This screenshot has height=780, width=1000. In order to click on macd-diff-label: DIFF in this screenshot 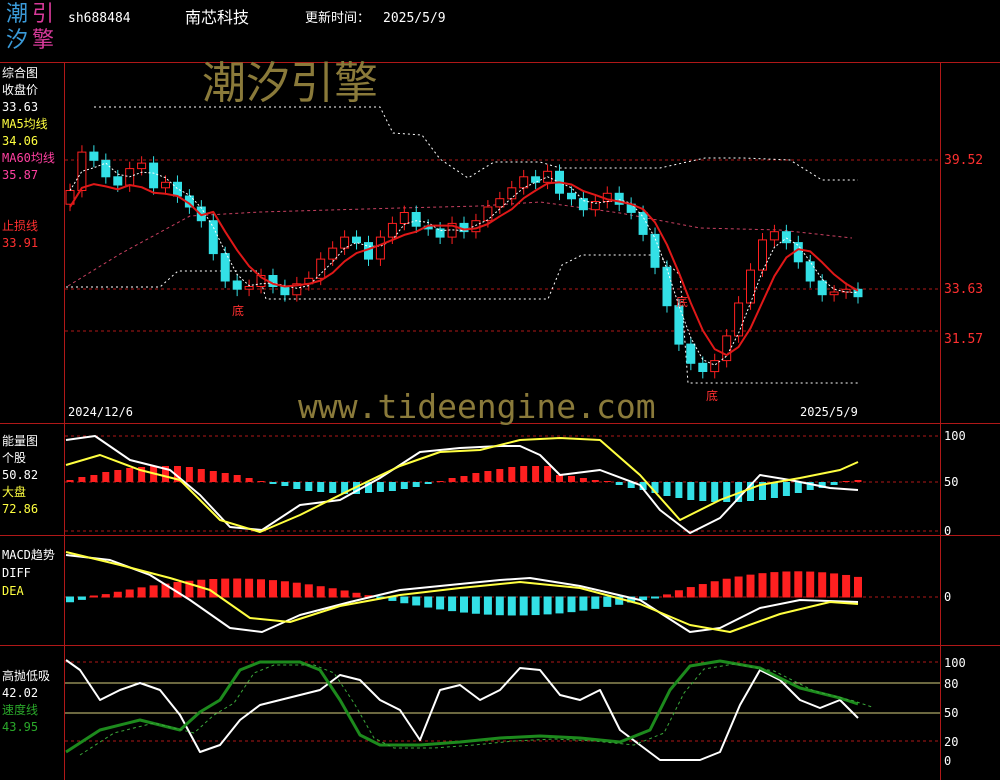, I will do `click(16, 573)`.